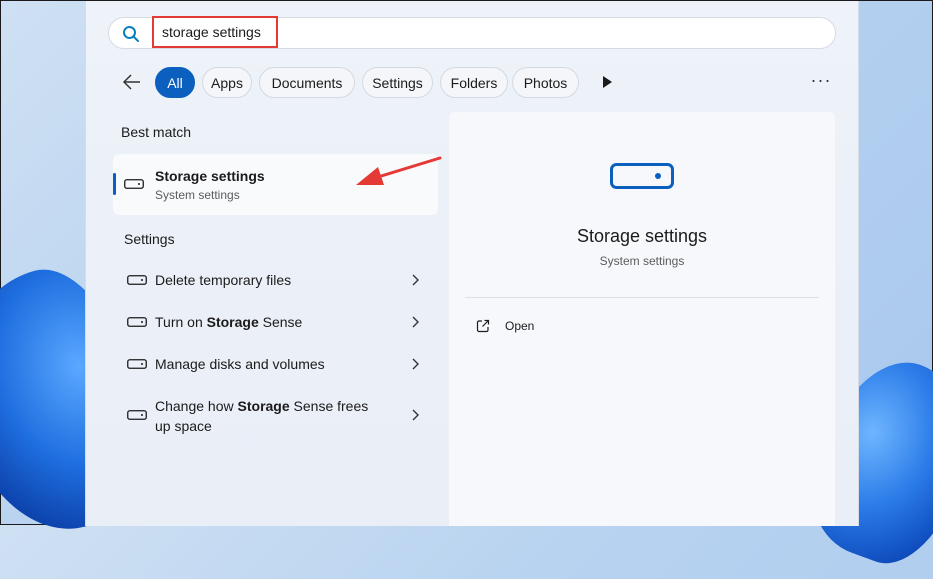  I want to click on open-action: Open, so click(533, 329).